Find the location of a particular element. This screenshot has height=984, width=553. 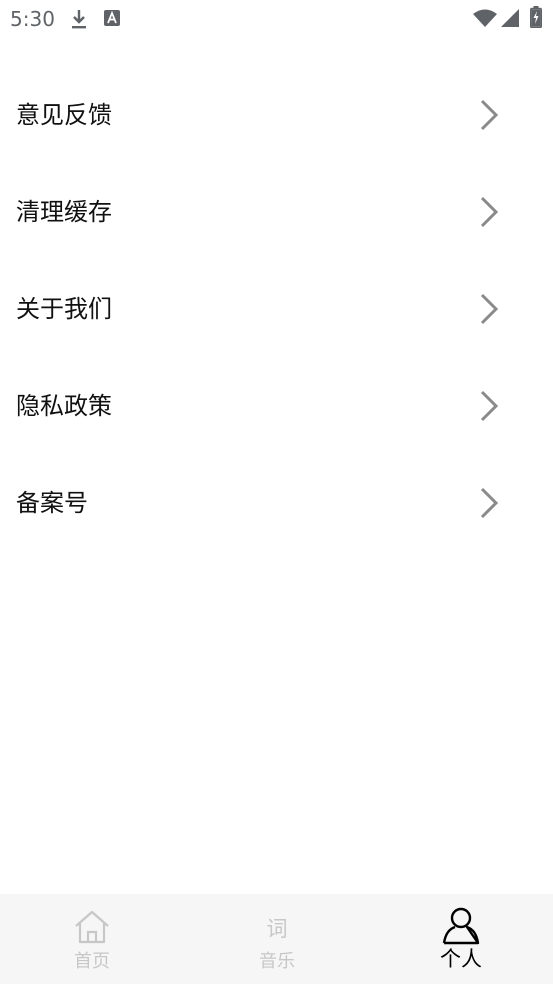

tab-home: 首页 is located at coordinates (92, 939).